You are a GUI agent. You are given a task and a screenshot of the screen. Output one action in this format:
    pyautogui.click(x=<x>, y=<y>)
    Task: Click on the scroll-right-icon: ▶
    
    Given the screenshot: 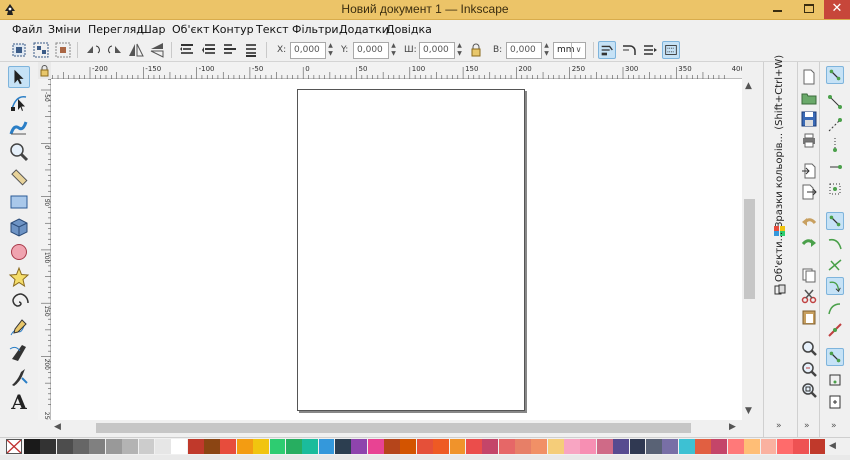 What is the action you would take?
    pyautogui.click(x=732, y=427)
    